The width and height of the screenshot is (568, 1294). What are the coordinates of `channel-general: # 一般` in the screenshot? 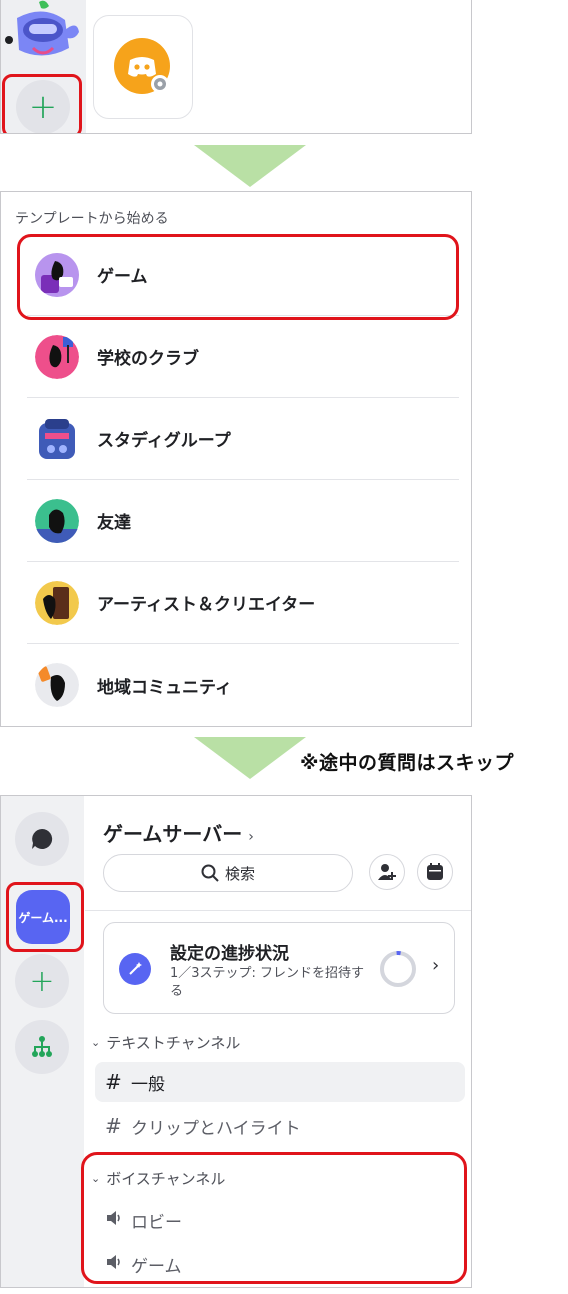 It's located at (280, 1082).